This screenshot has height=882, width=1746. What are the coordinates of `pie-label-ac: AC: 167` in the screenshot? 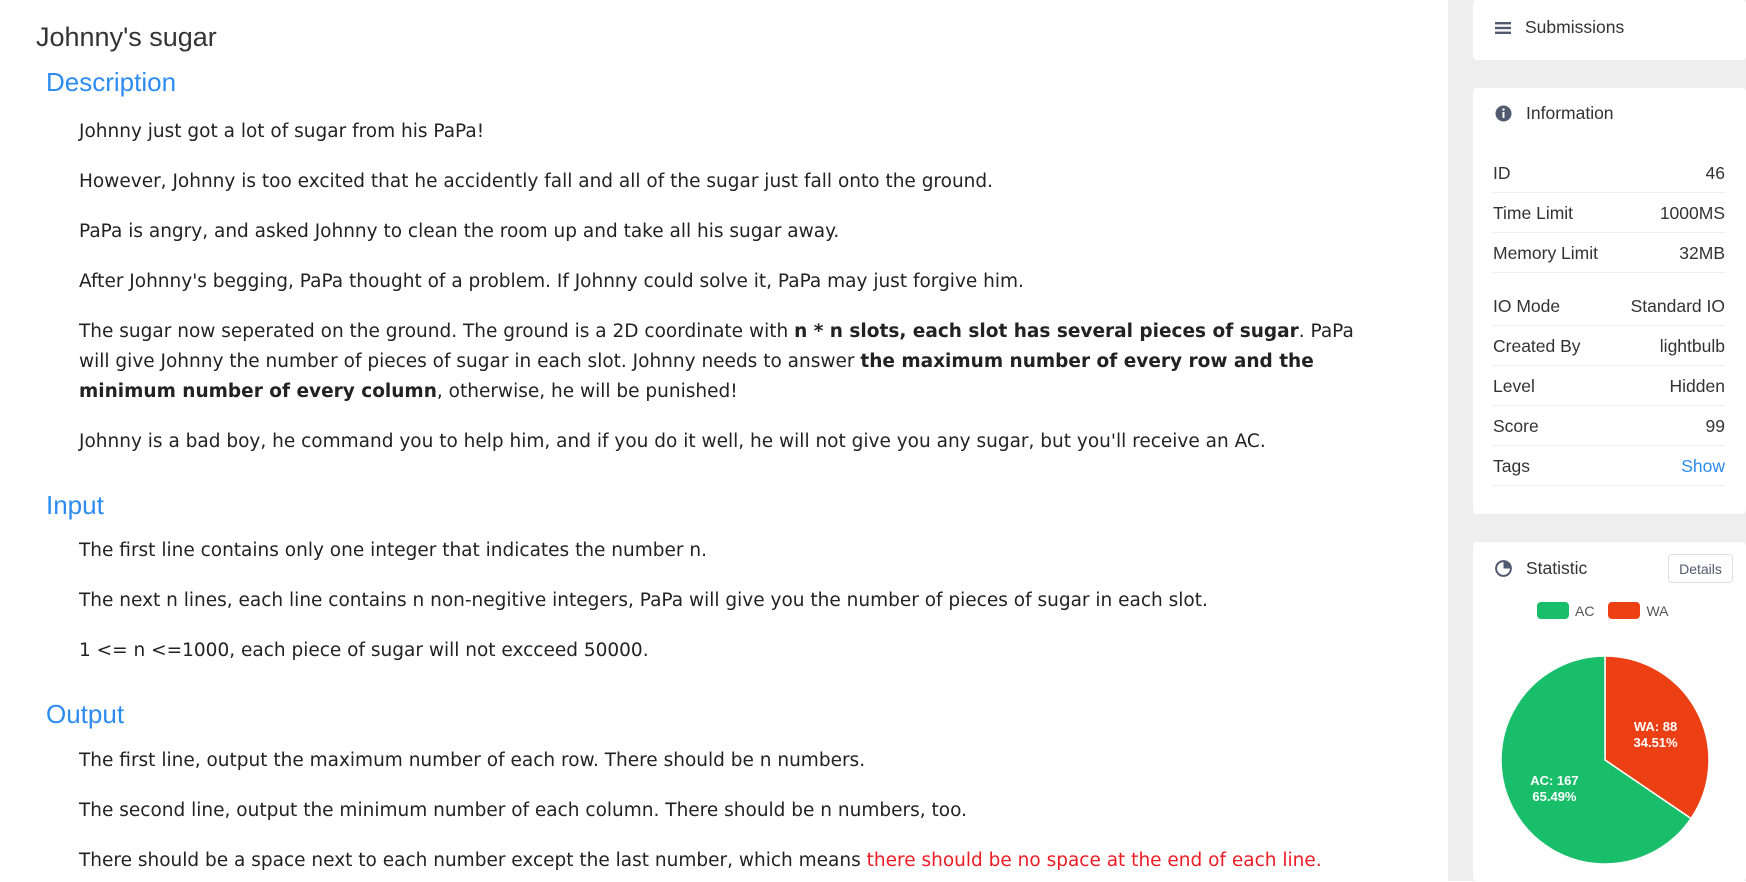 It's located at (1554, 780).